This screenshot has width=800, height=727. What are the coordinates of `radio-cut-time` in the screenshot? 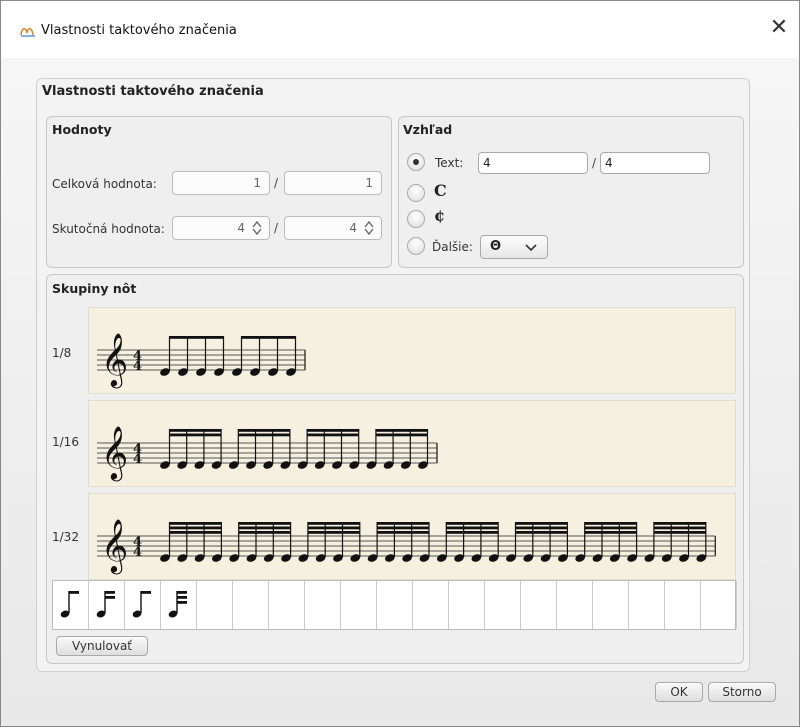 It's located at (416, 219).